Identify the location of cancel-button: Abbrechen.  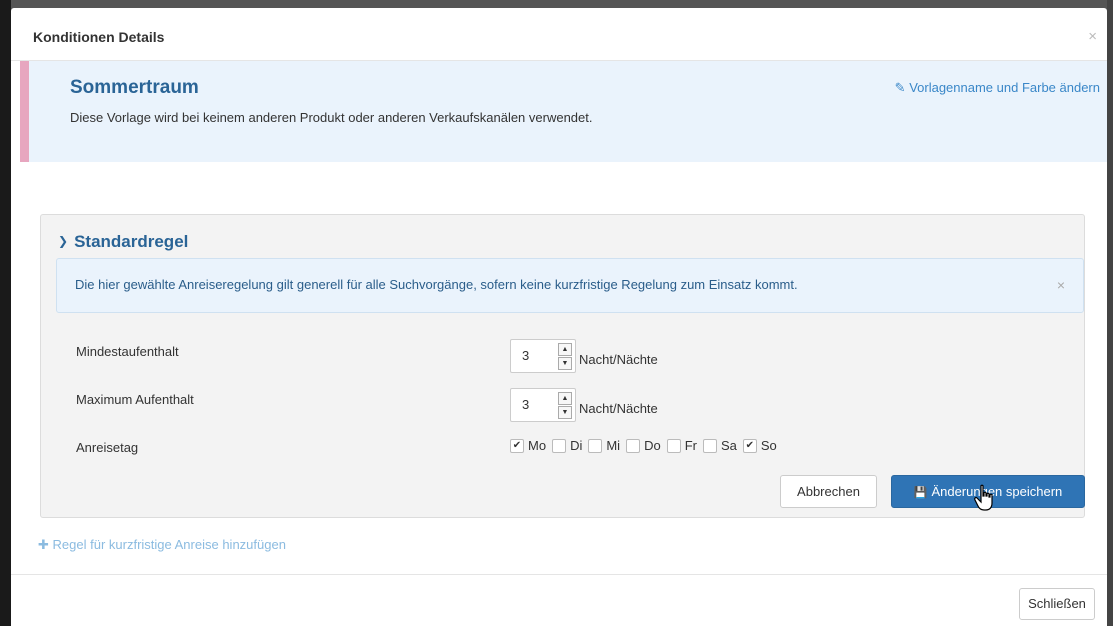
(828, 491).